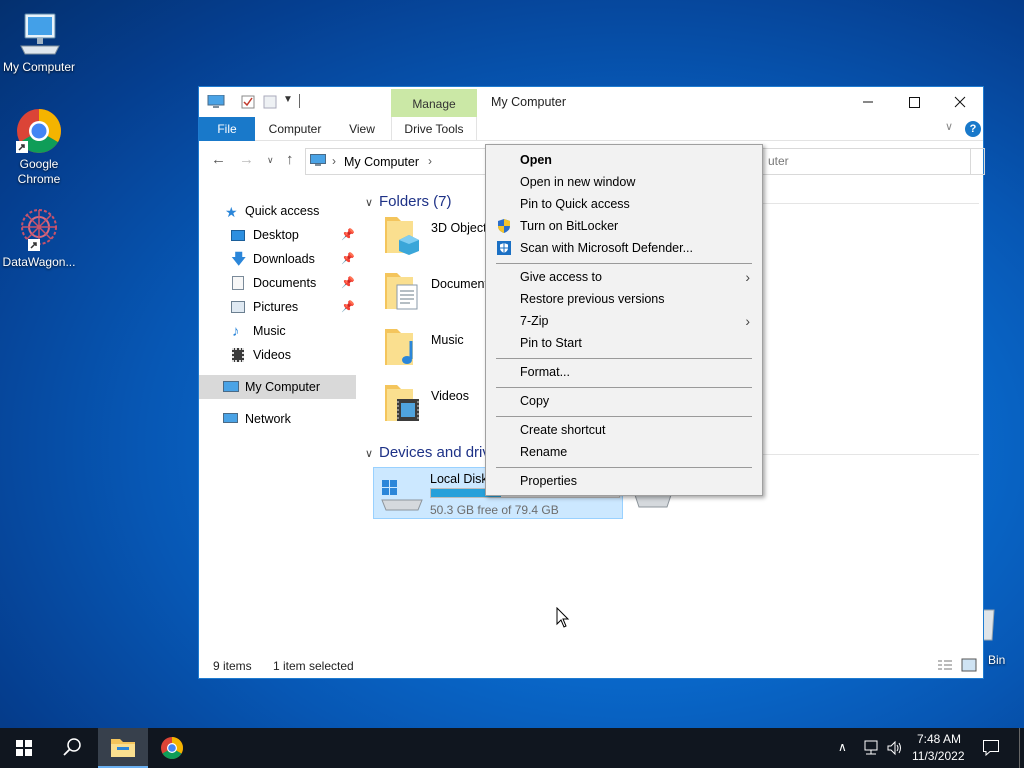 This screenshot has height=768, width=1024. I want to click on sidebar-item-music: ♪ Music, so click(277, 331).